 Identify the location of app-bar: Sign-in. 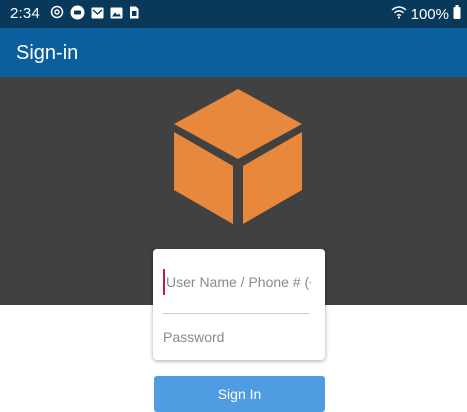
(233, 52).